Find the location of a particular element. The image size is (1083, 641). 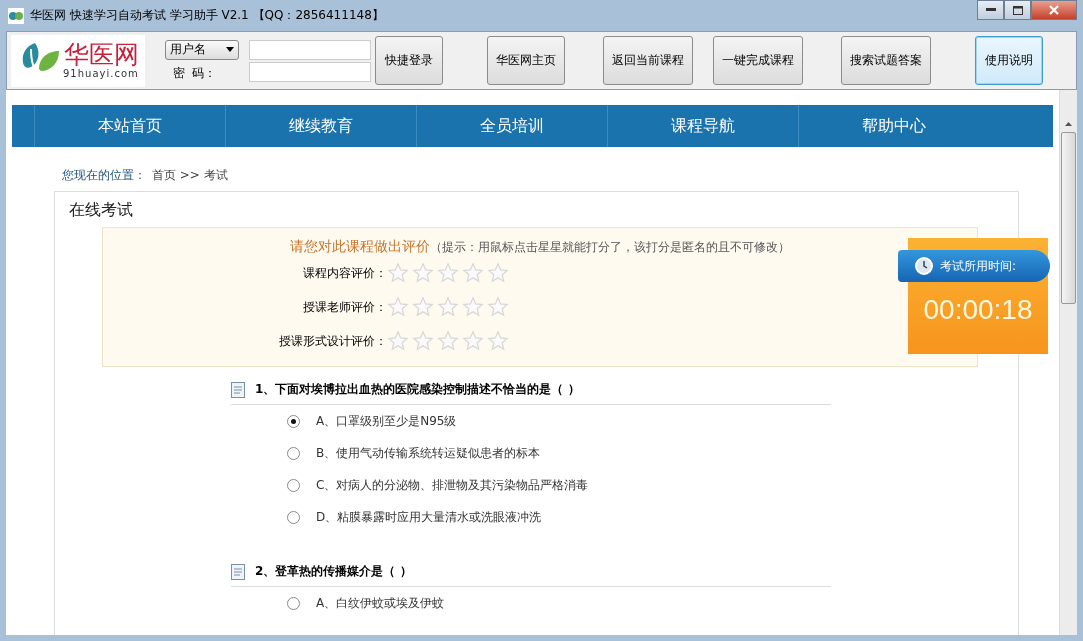

leaf-icon is located at coordinates (16, 15).